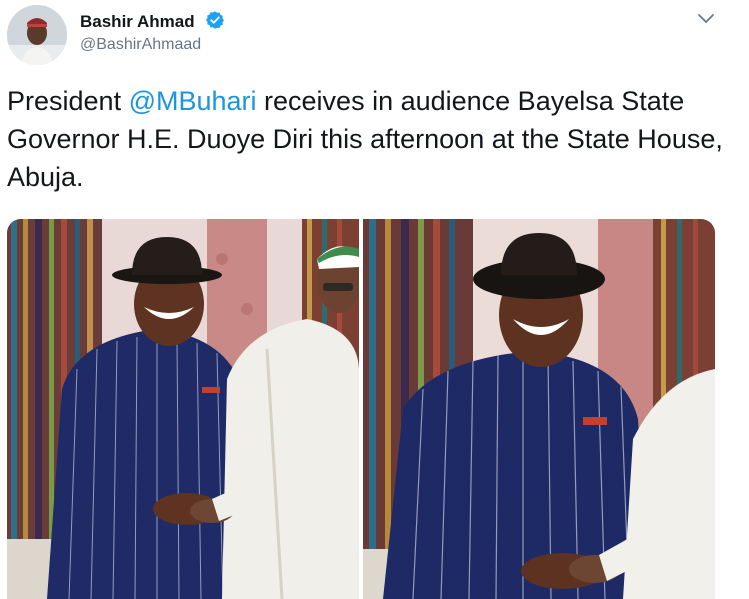 This screenshot has height=599, width=749. I want to click on mention-link: @MBuhari, so click(193, 101).